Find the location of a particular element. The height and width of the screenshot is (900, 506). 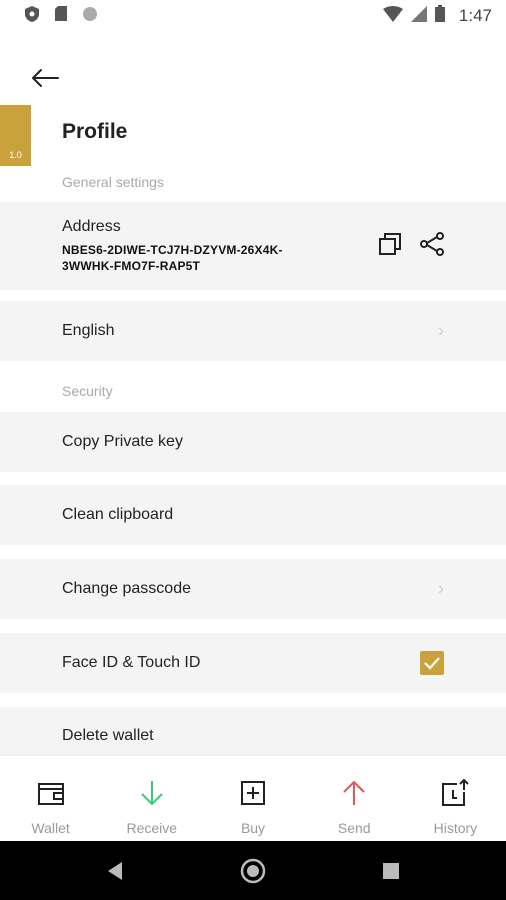

face-id-row: Face ID & Touch ID is located at coordinates (253, 663).